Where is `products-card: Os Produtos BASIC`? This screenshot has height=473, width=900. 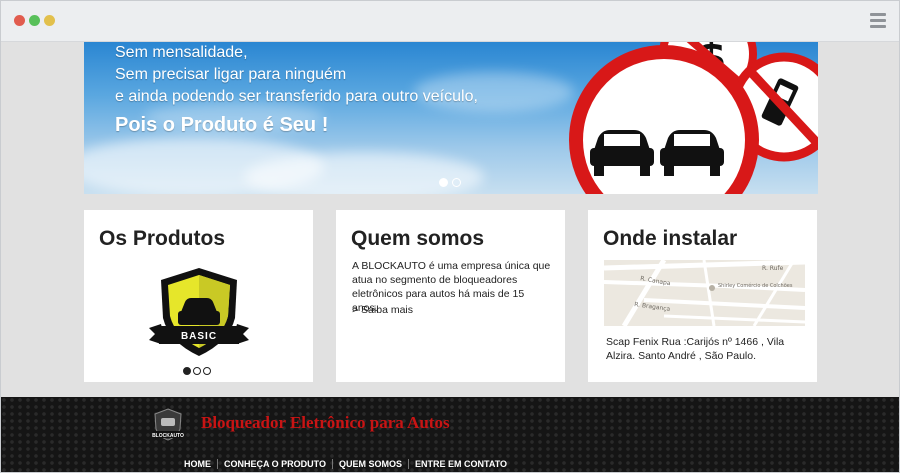 products-card: Os Produtos BASIC is located at coordinates (198, 296).